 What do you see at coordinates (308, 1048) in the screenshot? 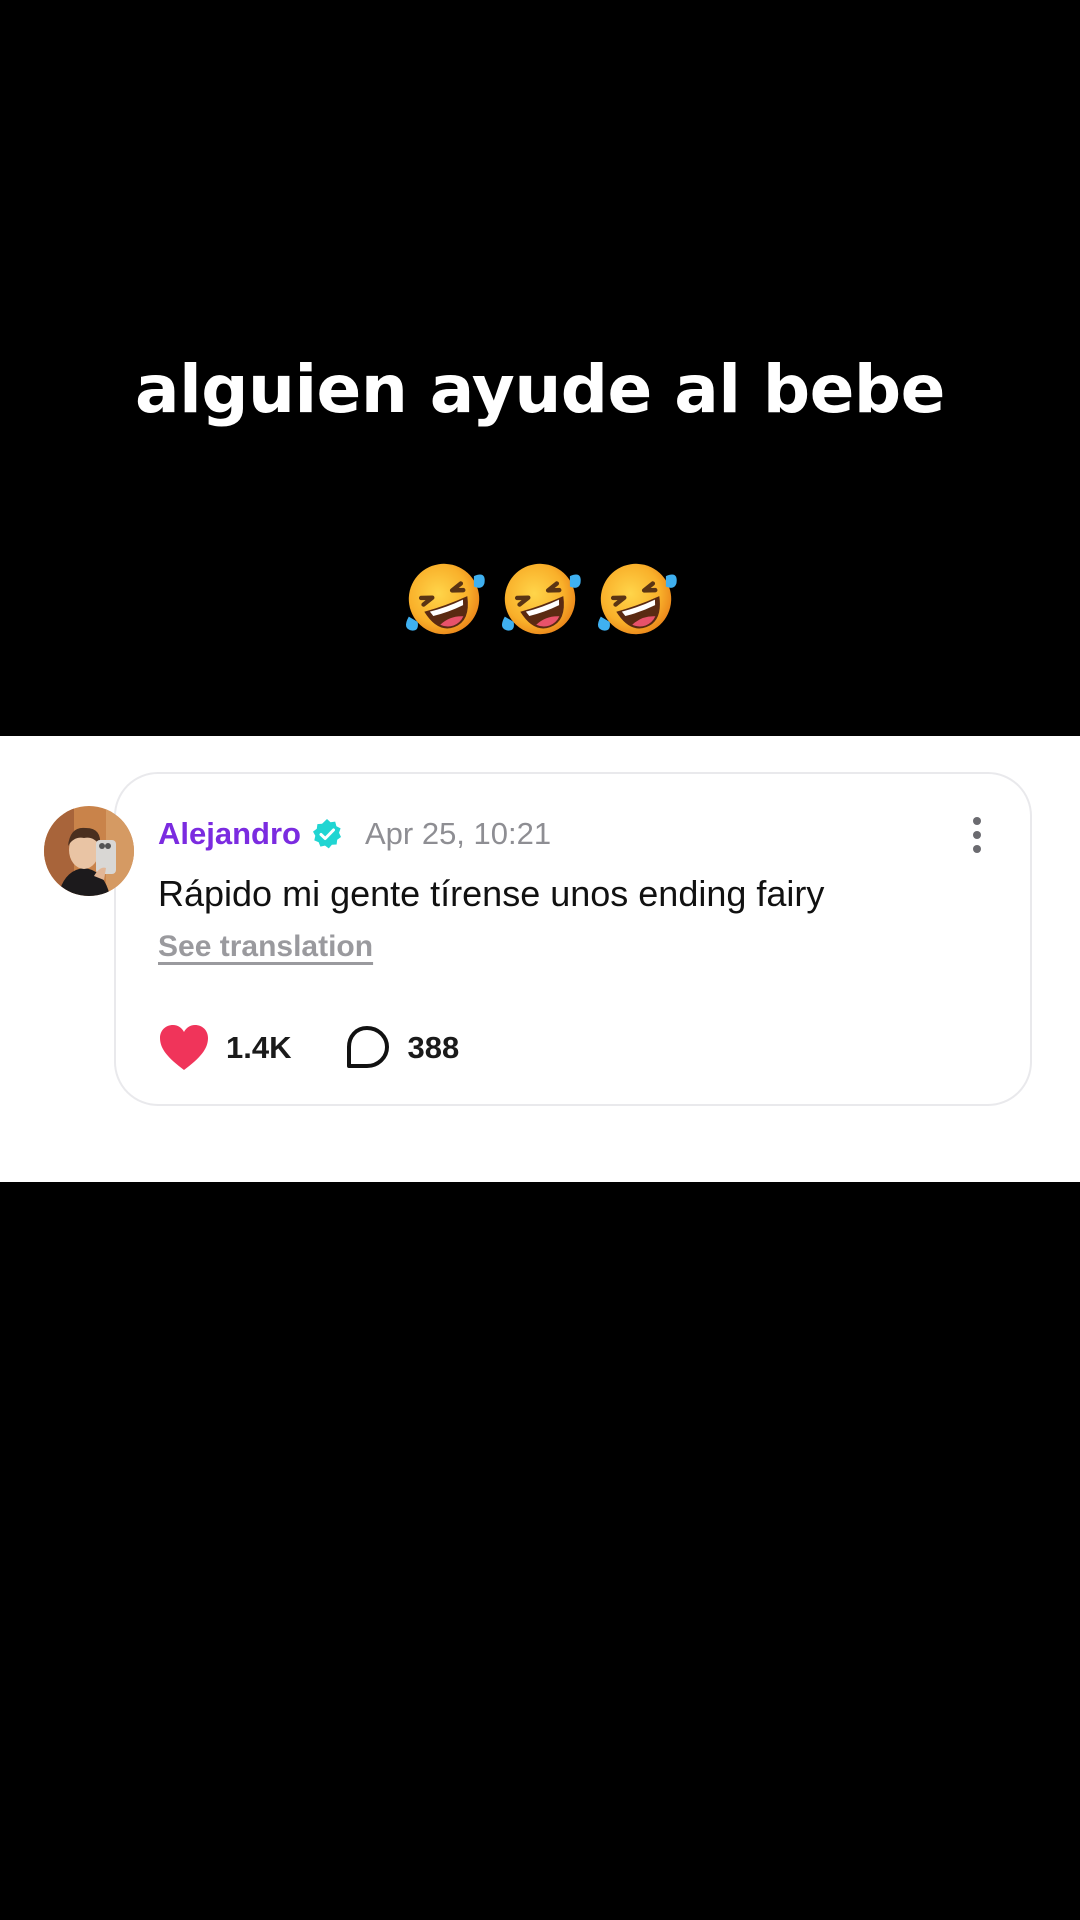
I see `comment-stats: 1.4K 388` at bounding box center [308, 1048].